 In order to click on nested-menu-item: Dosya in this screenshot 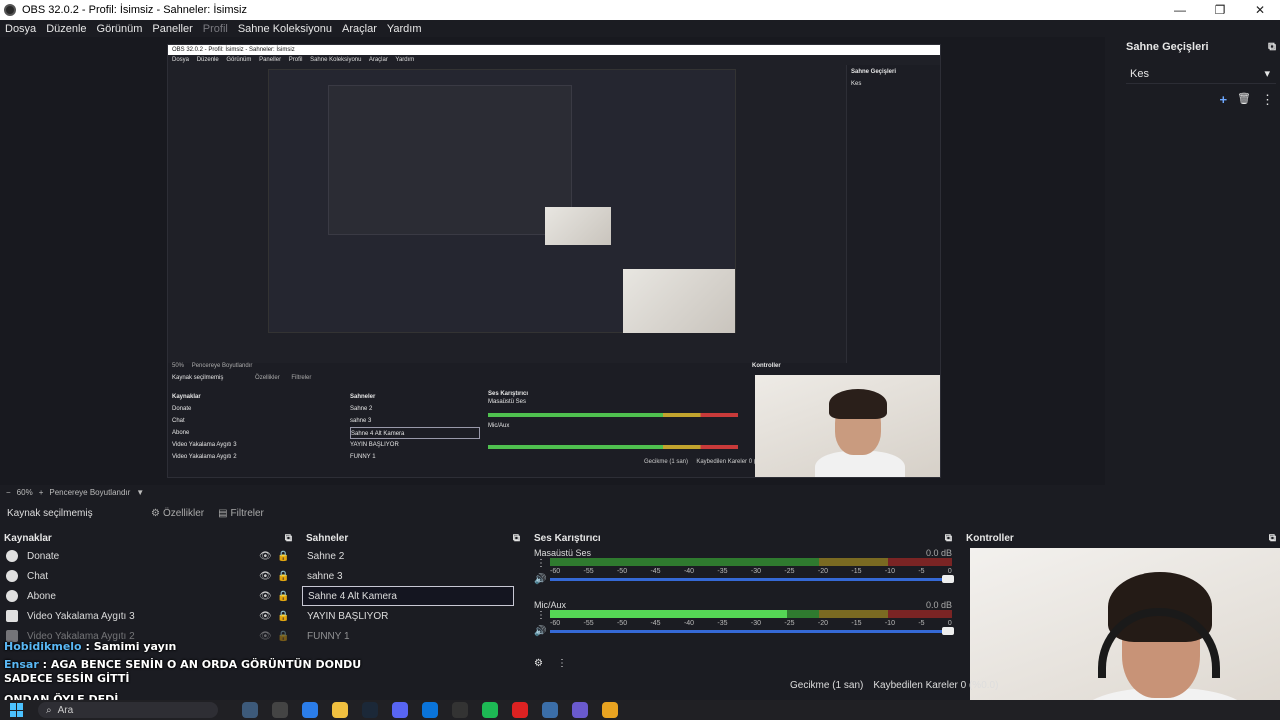, I will do `click(181, 60)`.